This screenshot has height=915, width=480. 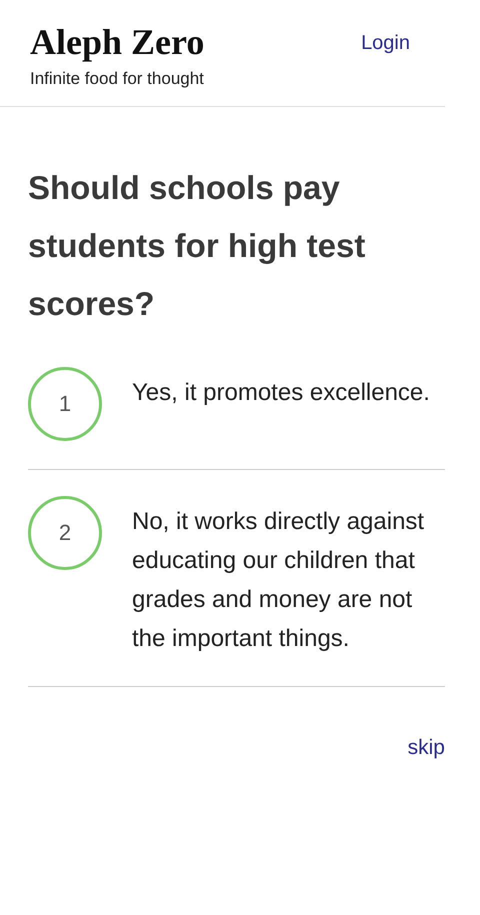 I want to click on tagline: Infinite food for thought, so click(x=117, y=79).